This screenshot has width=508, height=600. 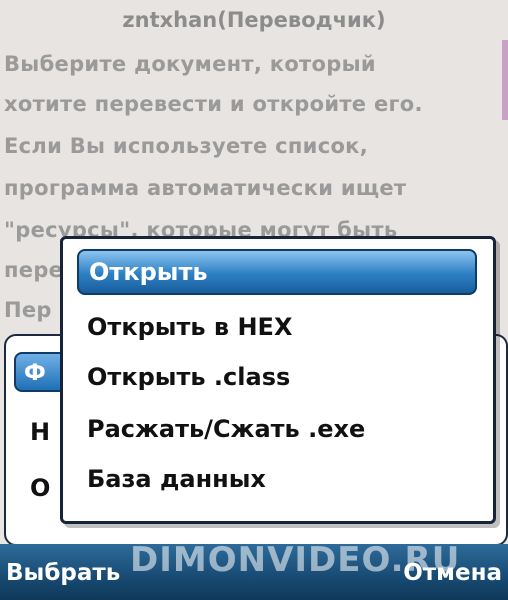 What do you see at coordinates (205, 188) in the screenshot?
I see `paragraph-line: программа автоматически ищет` at bounding box center [205, 188].